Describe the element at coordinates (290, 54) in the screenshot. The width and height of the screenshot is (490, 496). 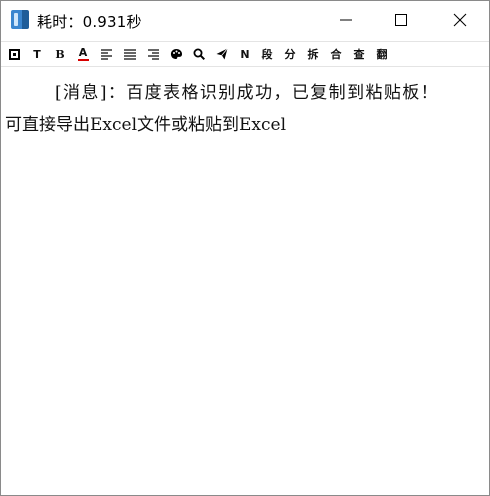
I see `split-button: 分` at that location.